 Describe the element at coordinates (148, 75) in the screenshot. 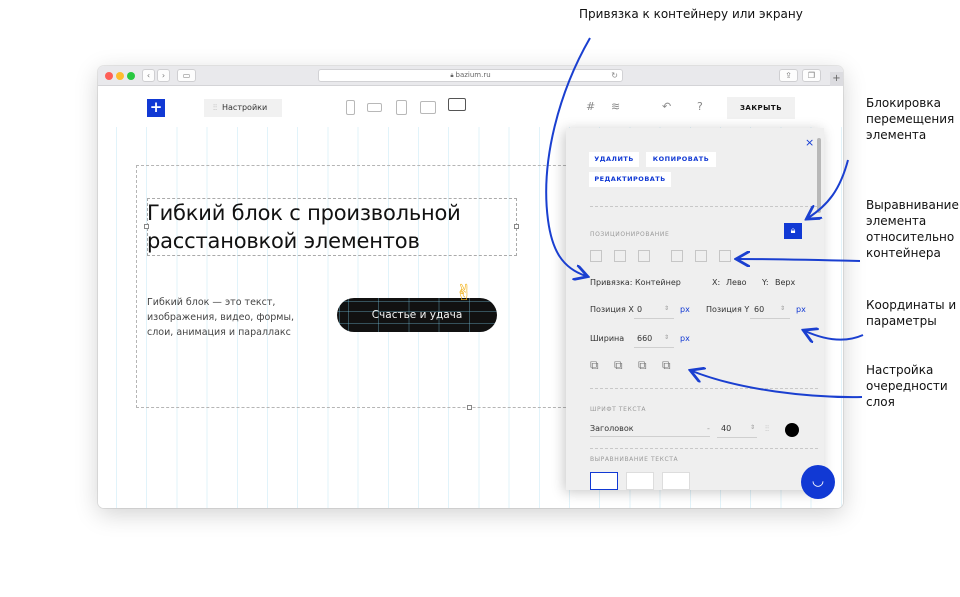

I see `back-icon: ‹` at that location.